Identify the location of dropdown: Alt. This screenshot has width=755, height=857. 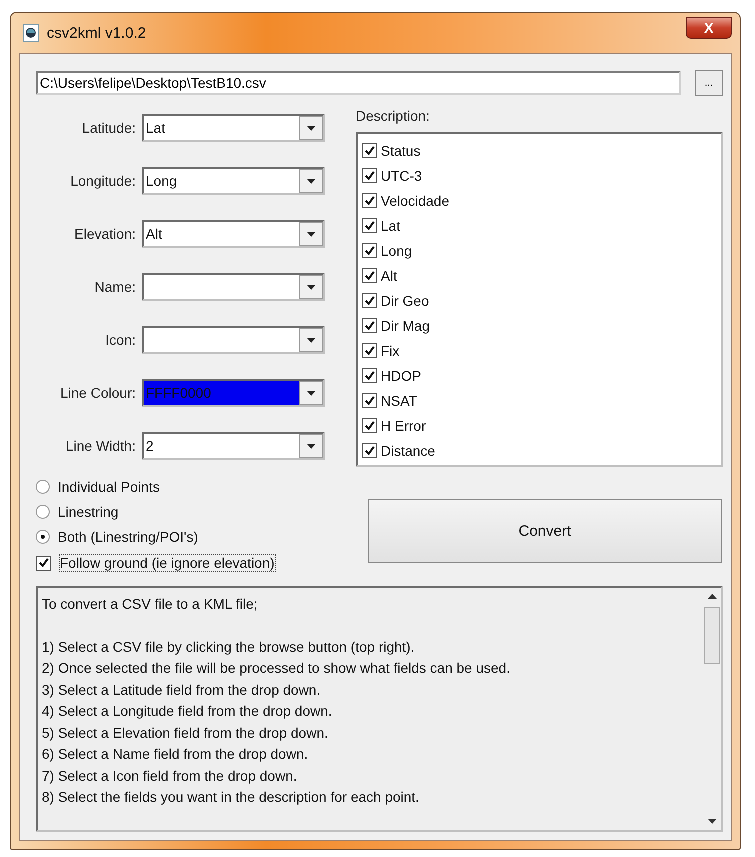
(233, 234).